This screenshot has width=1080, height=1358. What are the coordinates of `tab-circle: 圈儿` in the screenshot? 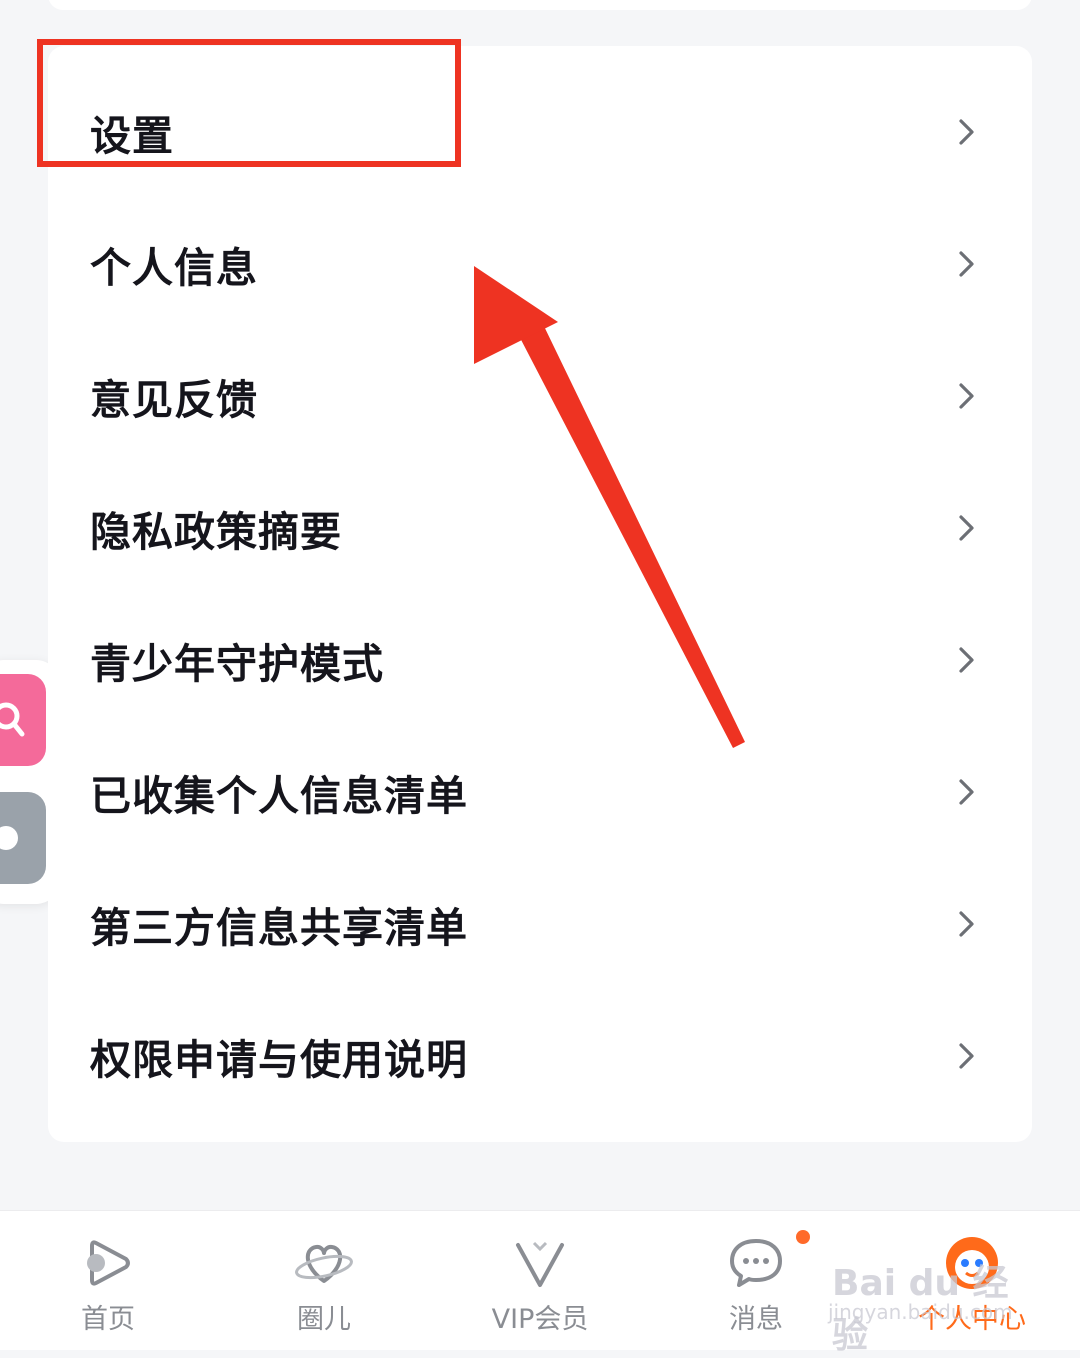 It's located at (324, 1280).